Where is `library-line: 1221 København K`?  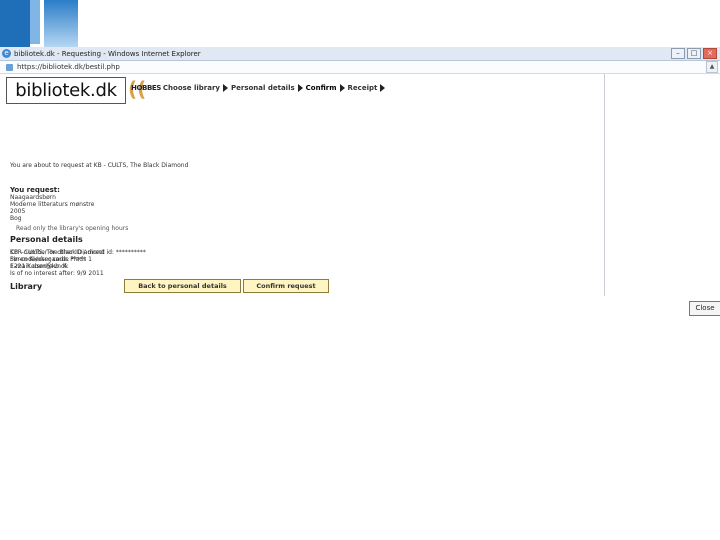
library-line: 1221 København K is located at coordinates (38, 266).